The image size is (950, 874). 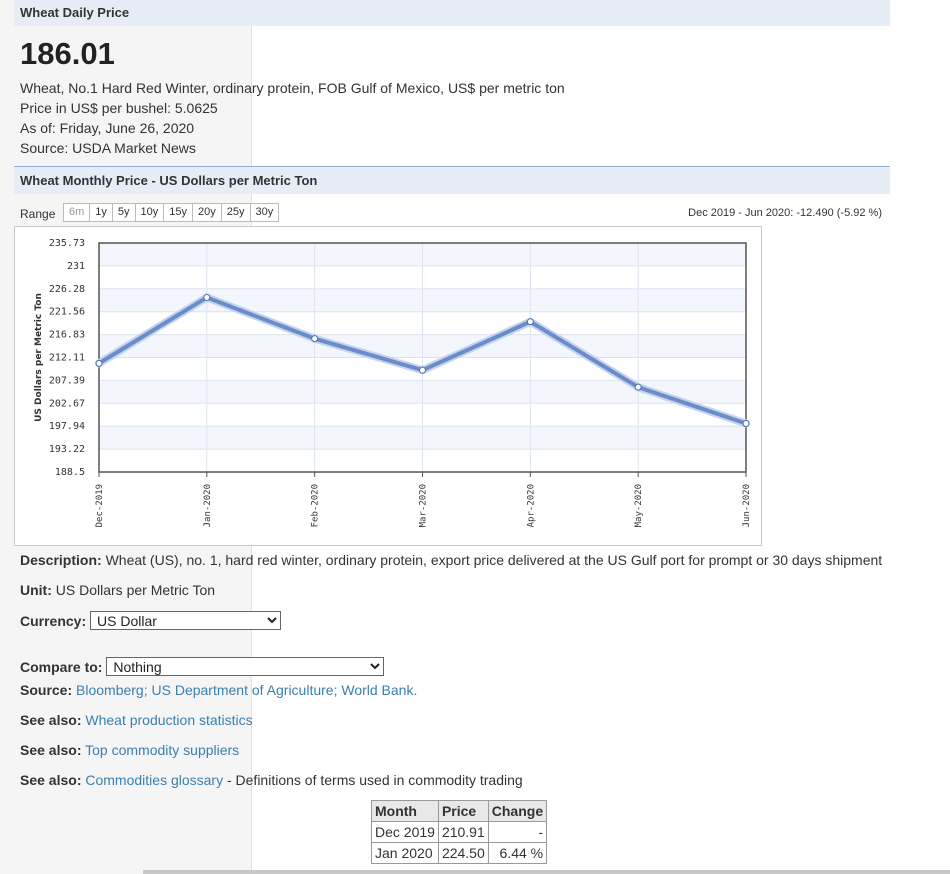 I want to click on unit-row: Unit: US Dollars per Metric Ton, so click(x=117, y=590).